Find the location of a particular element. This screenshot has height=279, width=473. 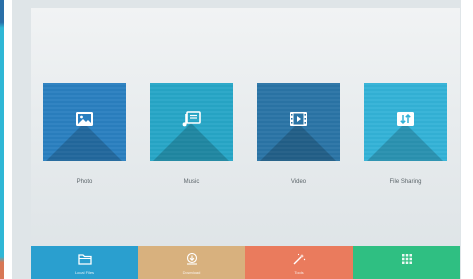

apps-grid-icon is located at coordinates (406, 259).